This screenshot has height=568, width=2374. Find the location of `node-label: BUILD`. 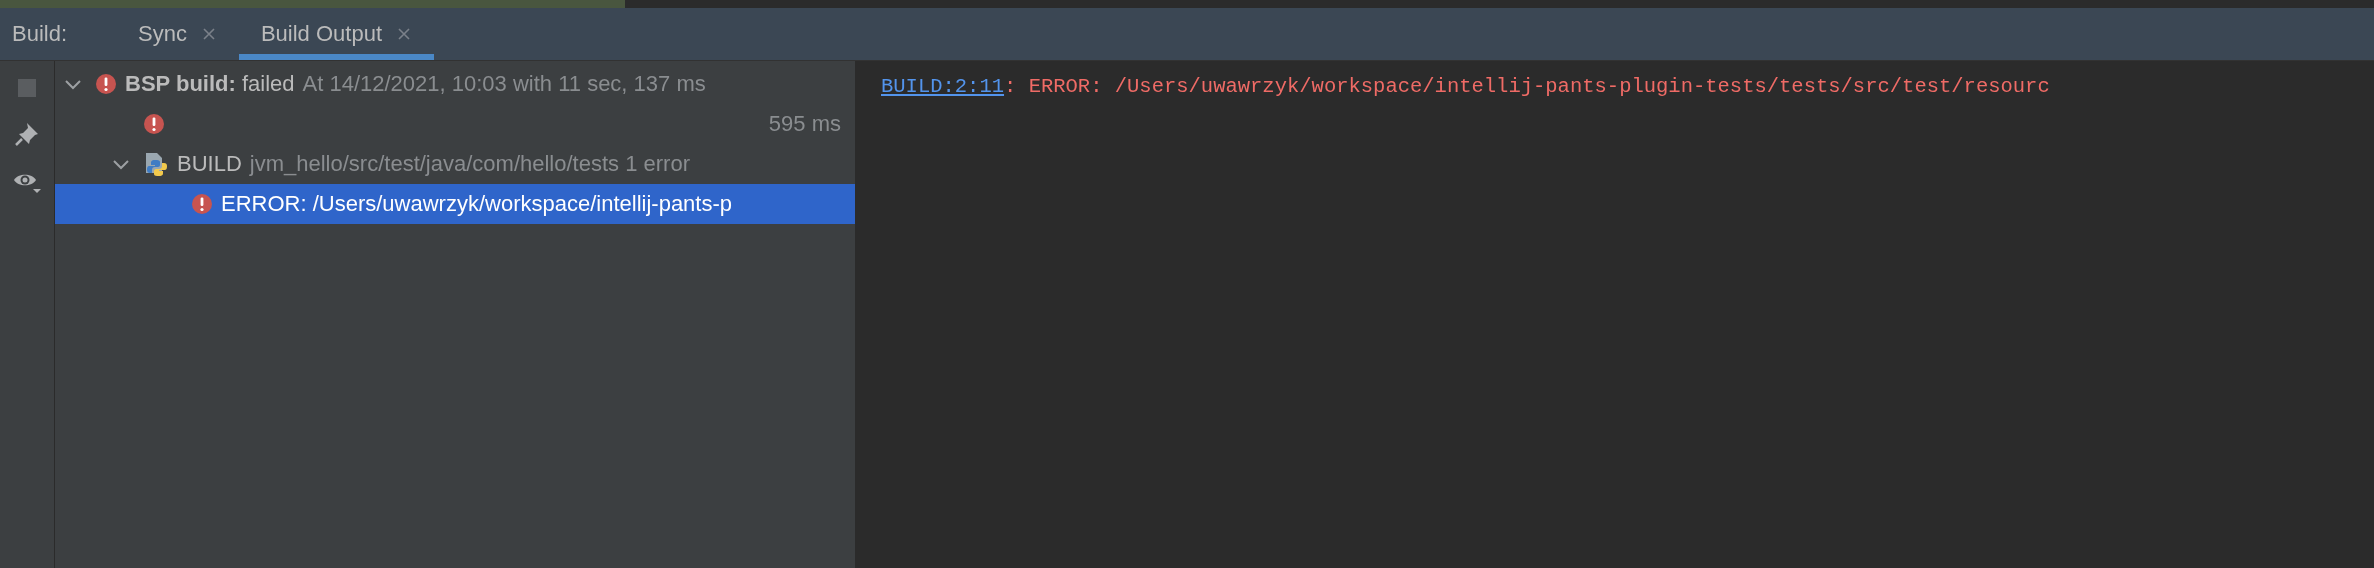

node-label: BUILD is located at coordinates (209, 164).